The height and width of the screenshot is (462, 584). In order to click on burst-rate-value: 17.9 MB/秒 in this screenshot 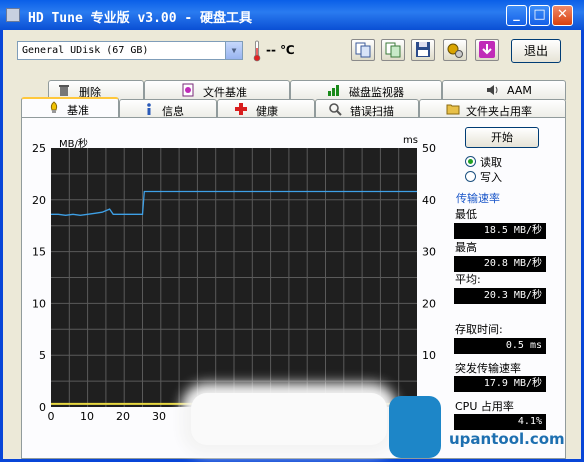, I will do `click(500, 384)`.